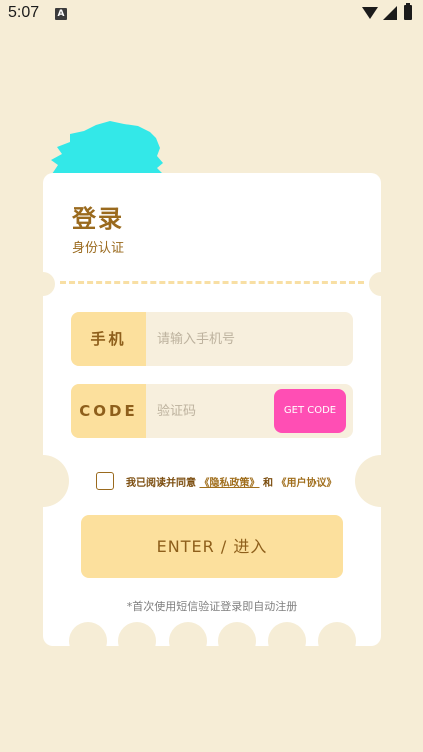 Image resolution: width=423 pixels, height=752 pixels. Describe the element at coordinates (212, 546) in the screenshot. I see `enter-button: ENTER / 进入` at that location.